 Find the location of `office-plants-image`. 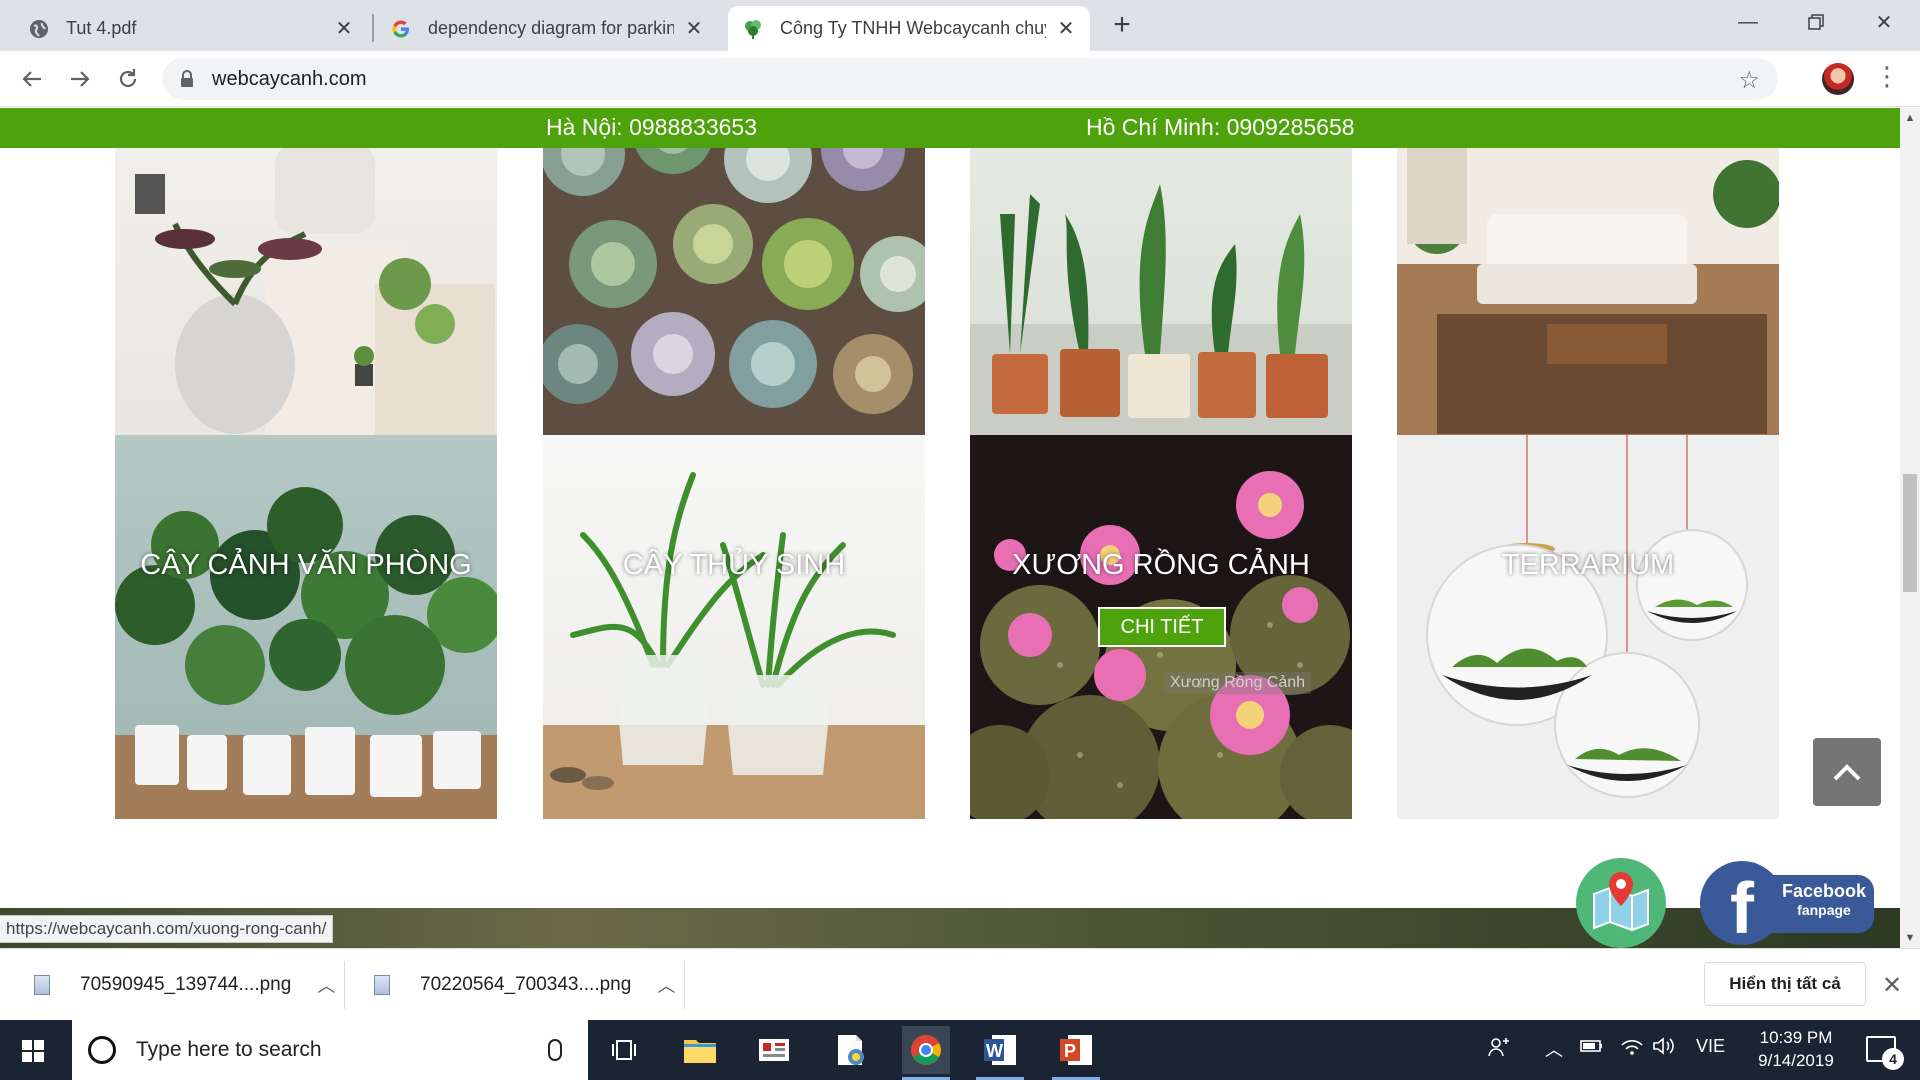

office-plants-image is located at coordinates (306, 653).